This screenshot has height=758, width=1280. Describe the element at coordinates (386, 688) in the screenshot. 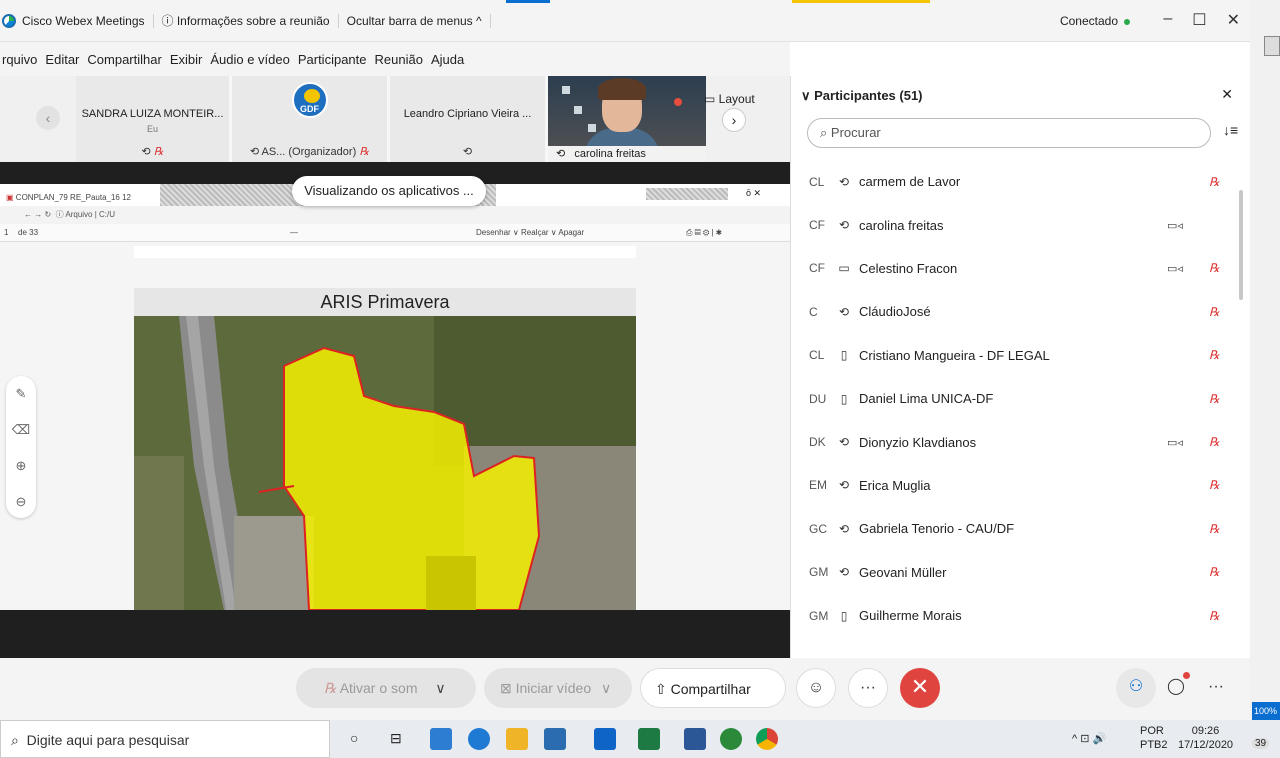

I see `unmute-button: ℞ Ativar o som ∨` at that location.